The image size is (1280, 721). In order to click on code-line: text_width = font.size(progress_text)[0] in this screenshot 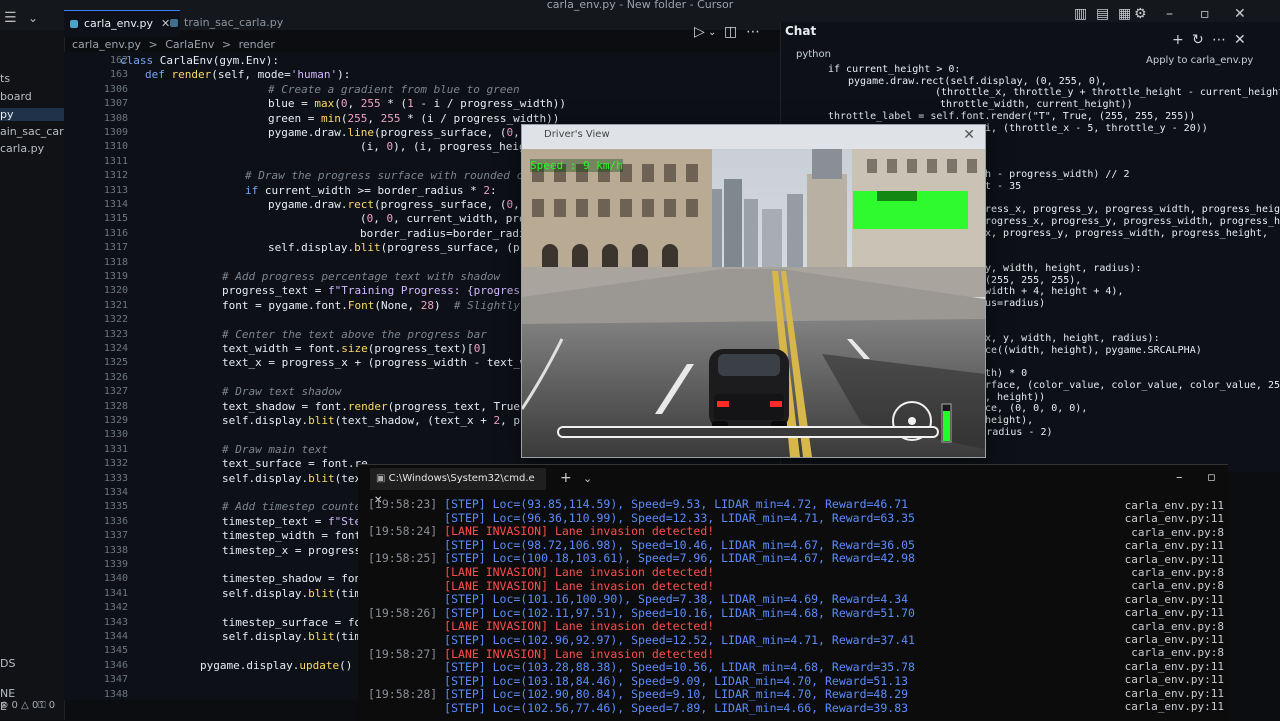, I will do `click(354, 348)`.